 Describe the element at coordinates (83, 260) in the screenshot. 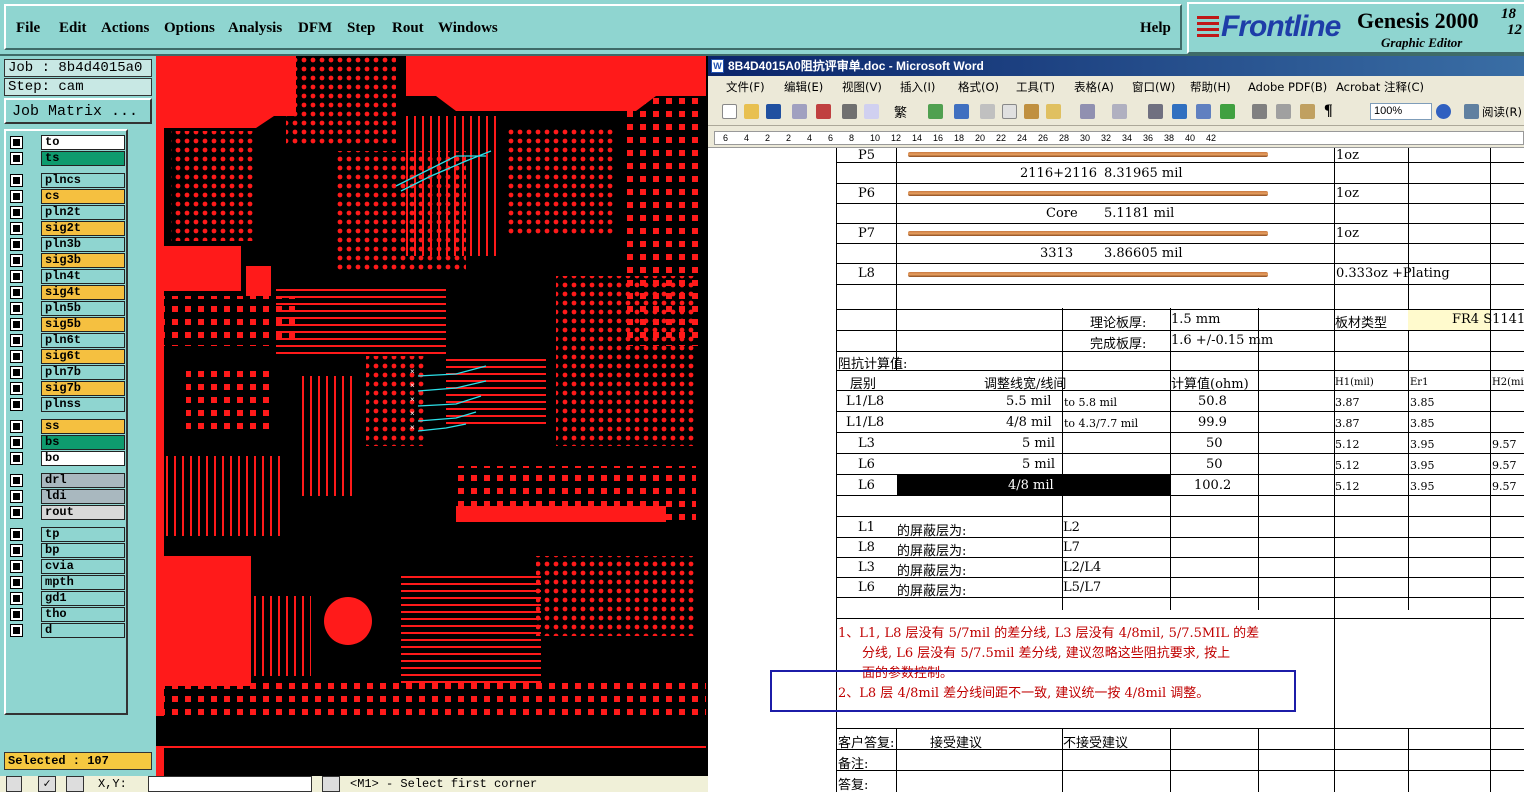

I see `layer-name: sig3b` at that location.